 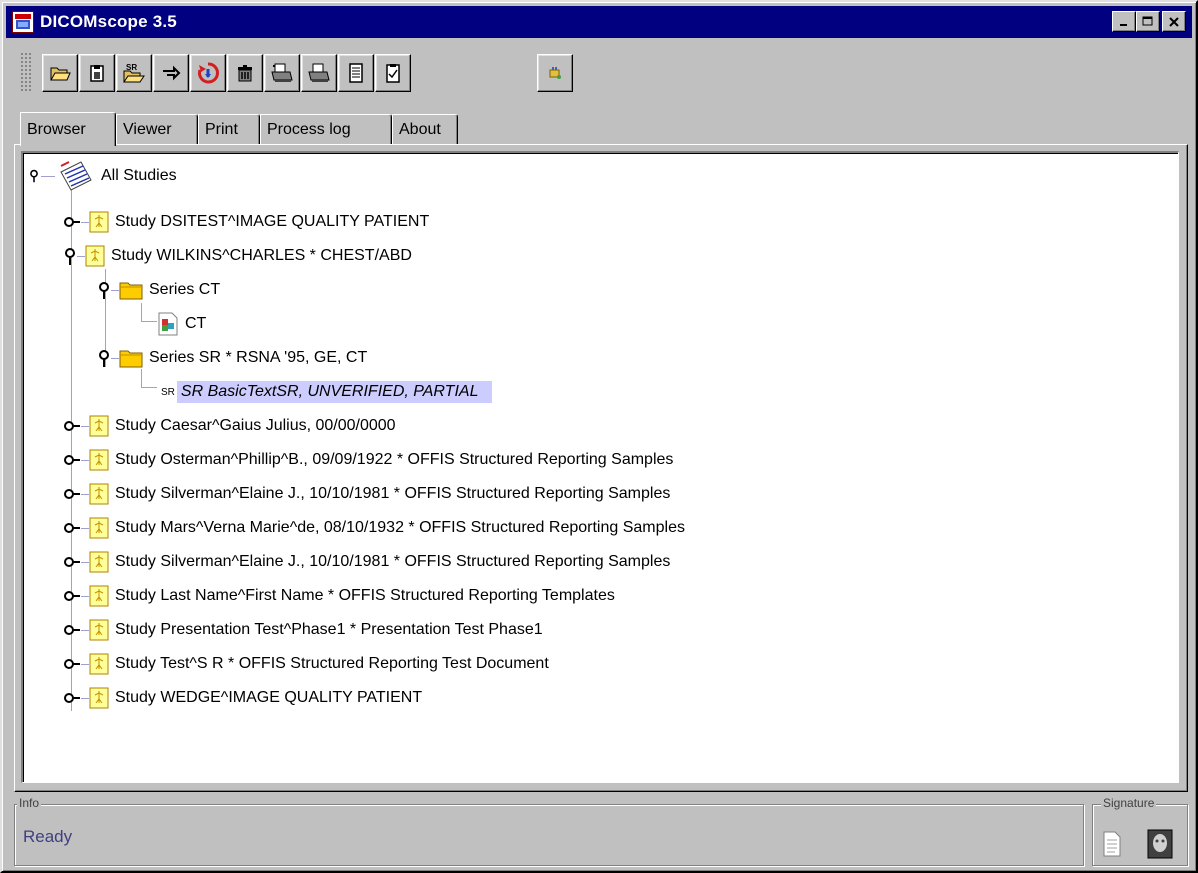 What do you see at coordinates (232, 358) in the screenshot?
I see `series-node: Series SR * RSNA '95, GE, CT` at bounding box center [232, 358].